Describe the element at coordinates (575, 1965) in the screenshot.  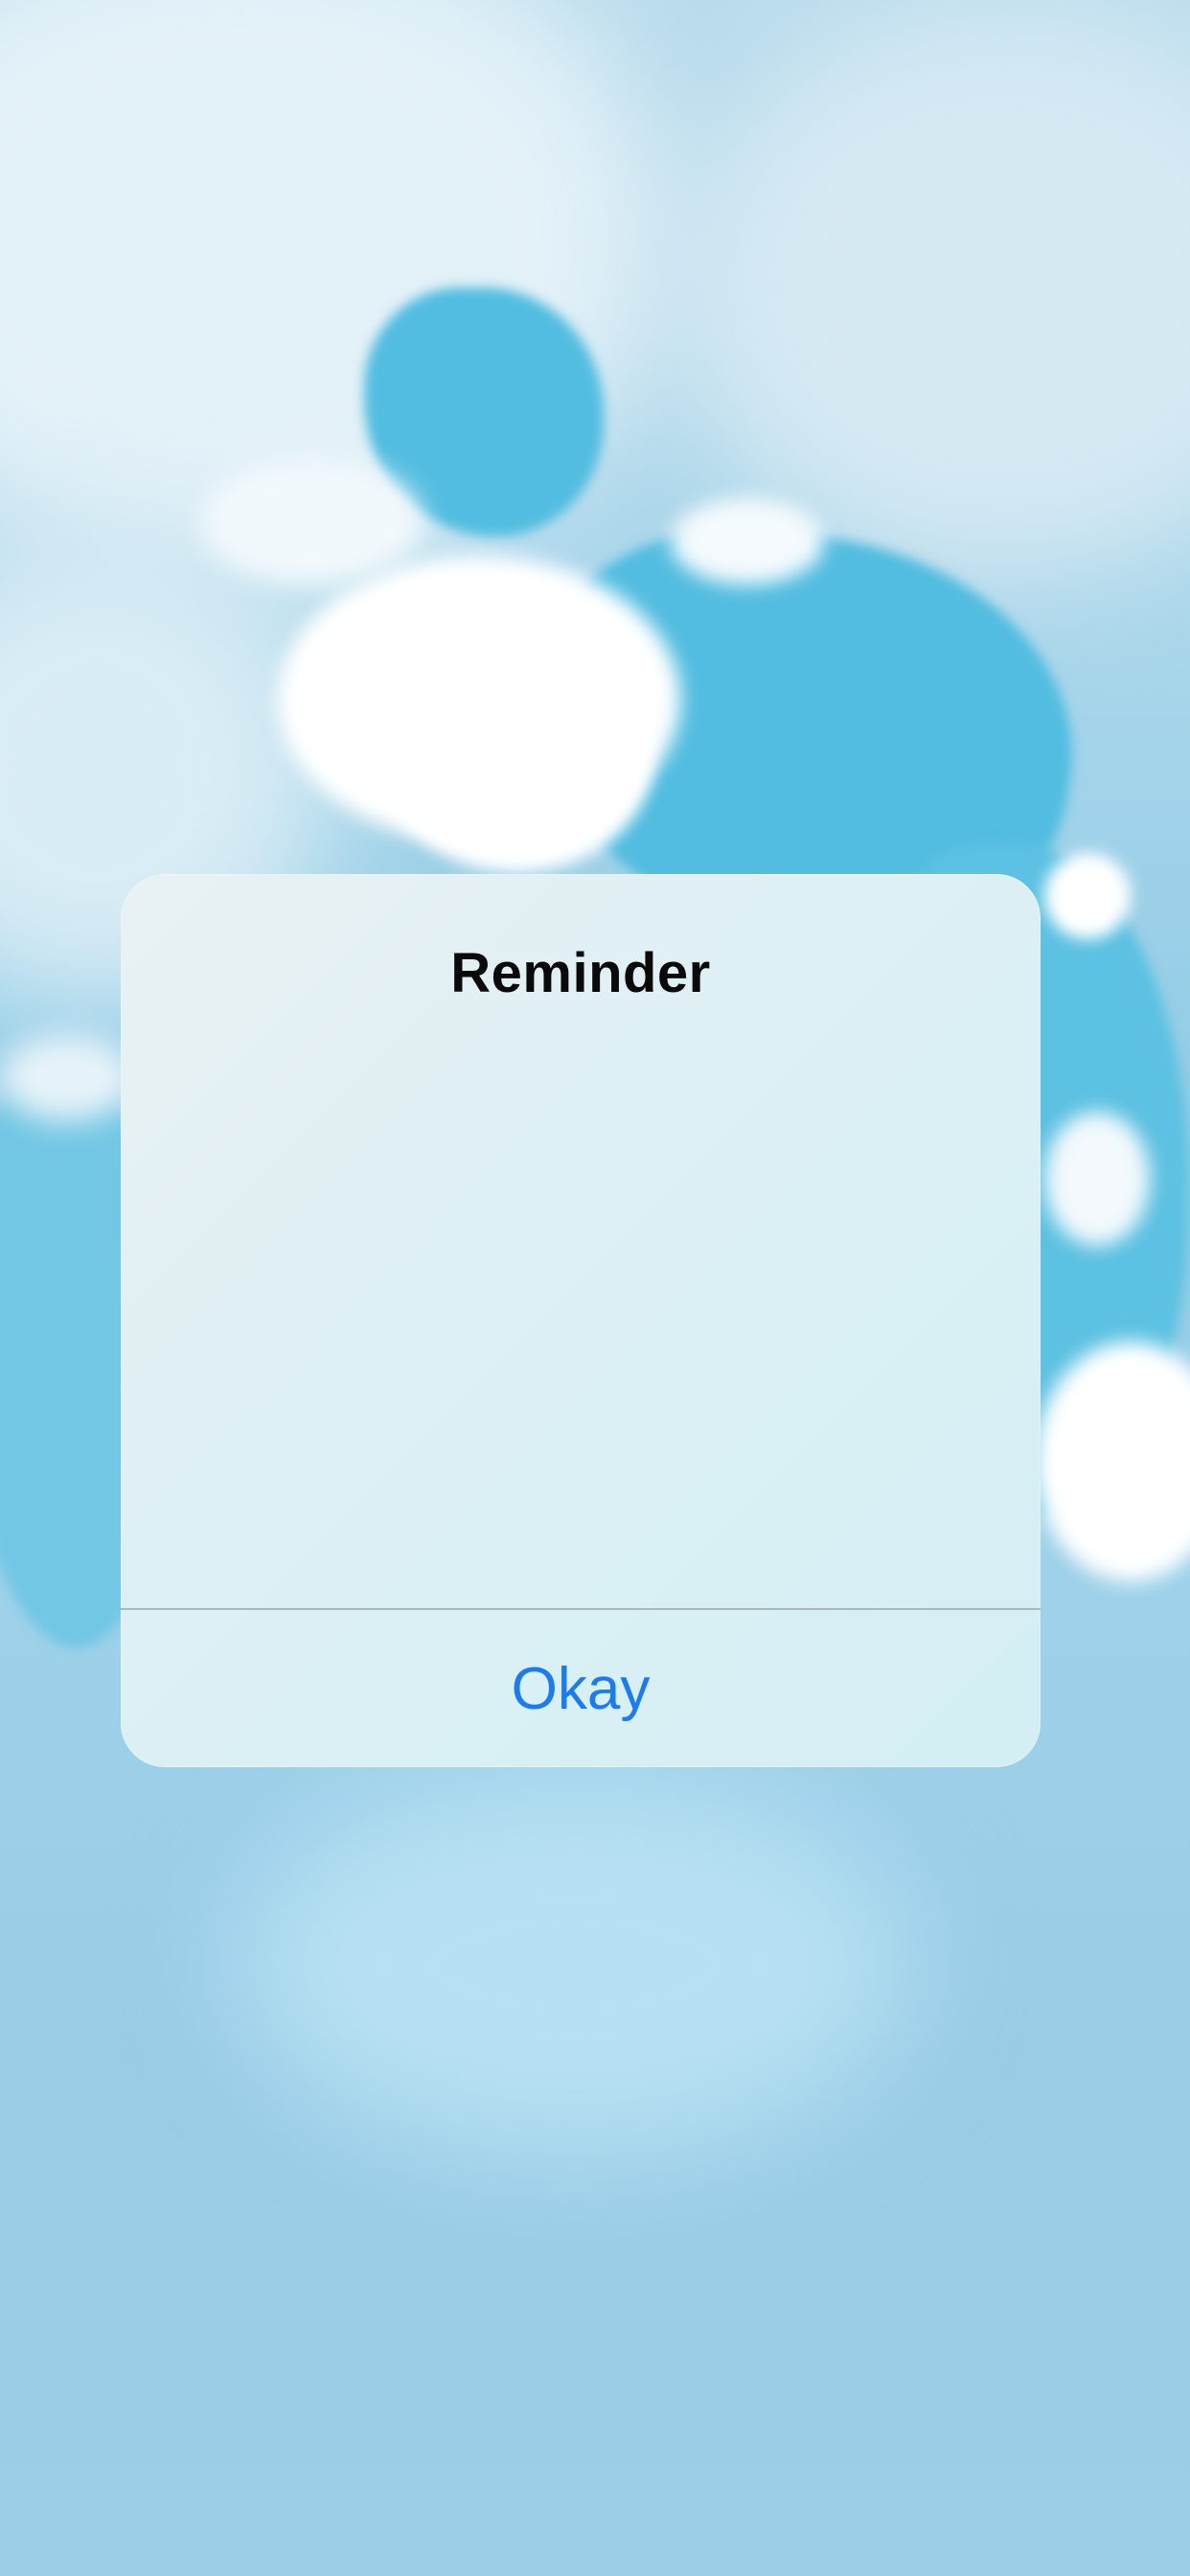
I see `haze-bottom` at that location.